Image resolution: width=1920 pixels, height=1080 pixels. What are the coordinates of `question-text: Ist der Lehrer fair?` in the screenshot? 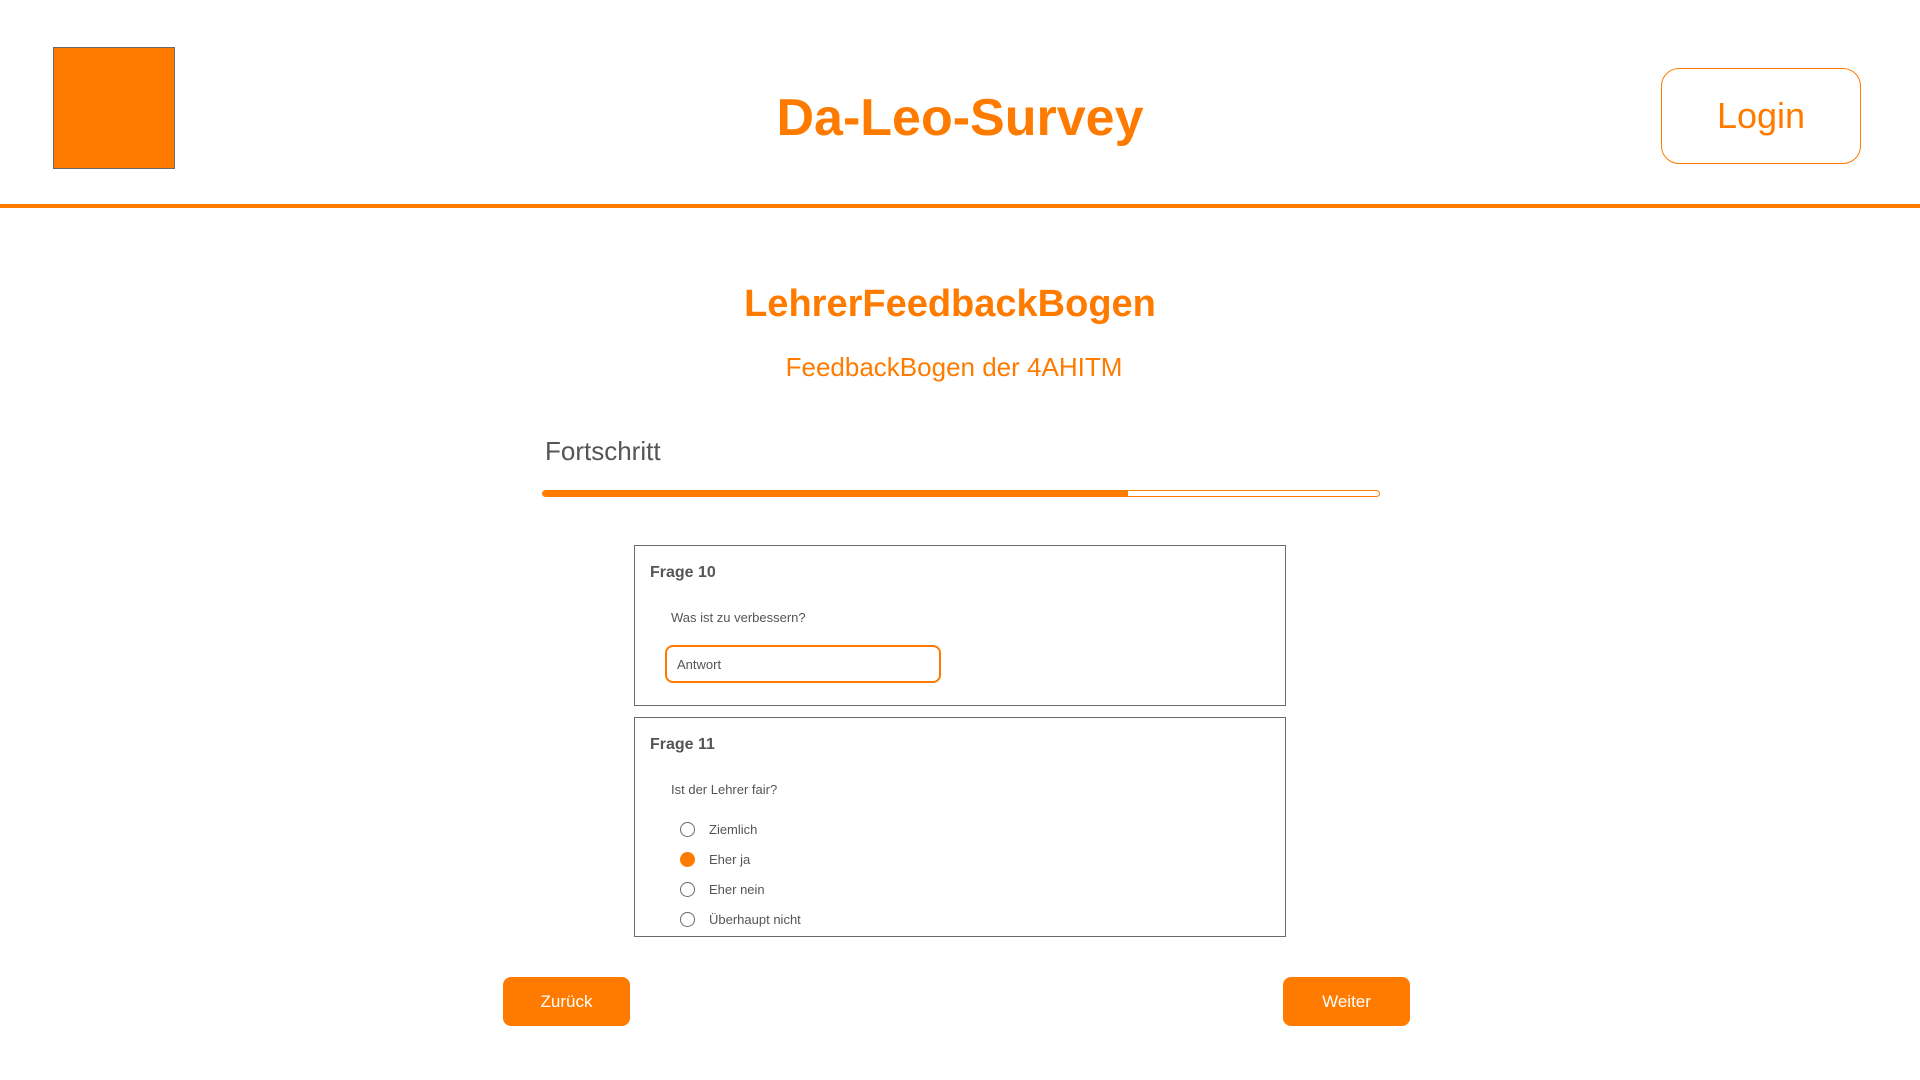 It's located at (724, 789).